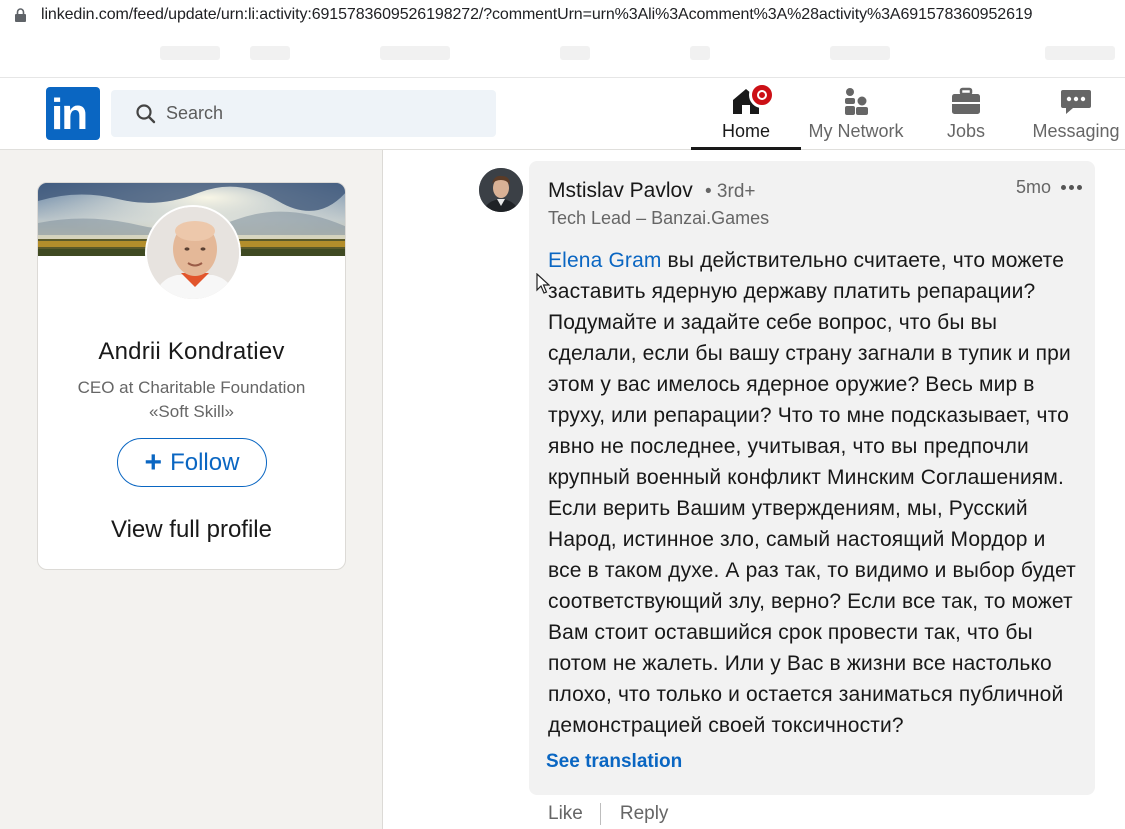  What do you see at coordinates (746, 114) in the screenshot?
I see `nav-home: Home` at bounding box center [746, 114].